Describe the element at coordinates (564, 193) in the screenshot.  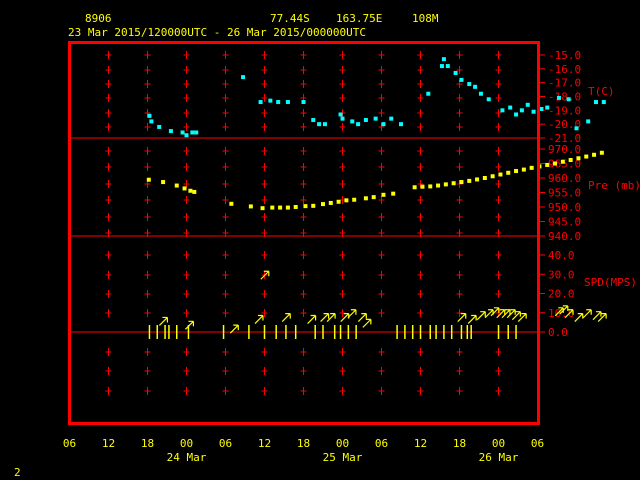
I see `pressure-tick-label: 955.0` at that location.